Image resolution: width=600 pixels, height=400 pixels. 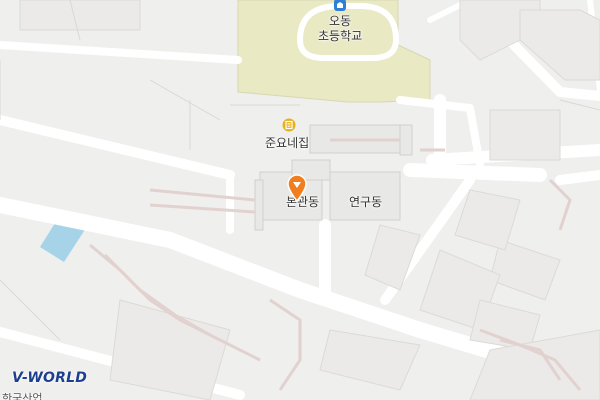 I want to click on bottom-edge-label: 한국산업, so click(x=22, y=395).